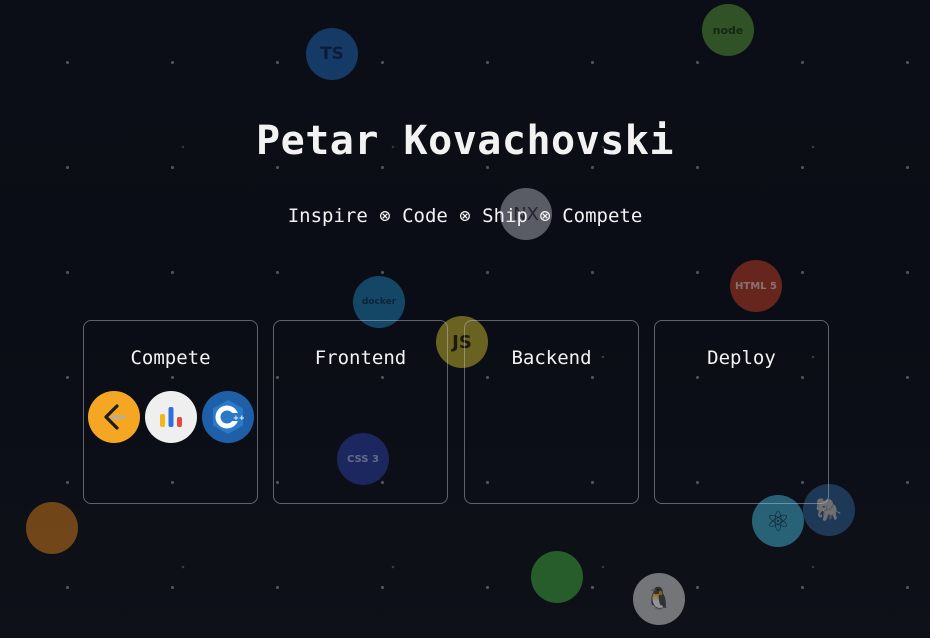  What do you see at coordinates (465, 141) in the screenshot?
I see `page-title: Petar Kovachovski` at bounding box center [465, 141].